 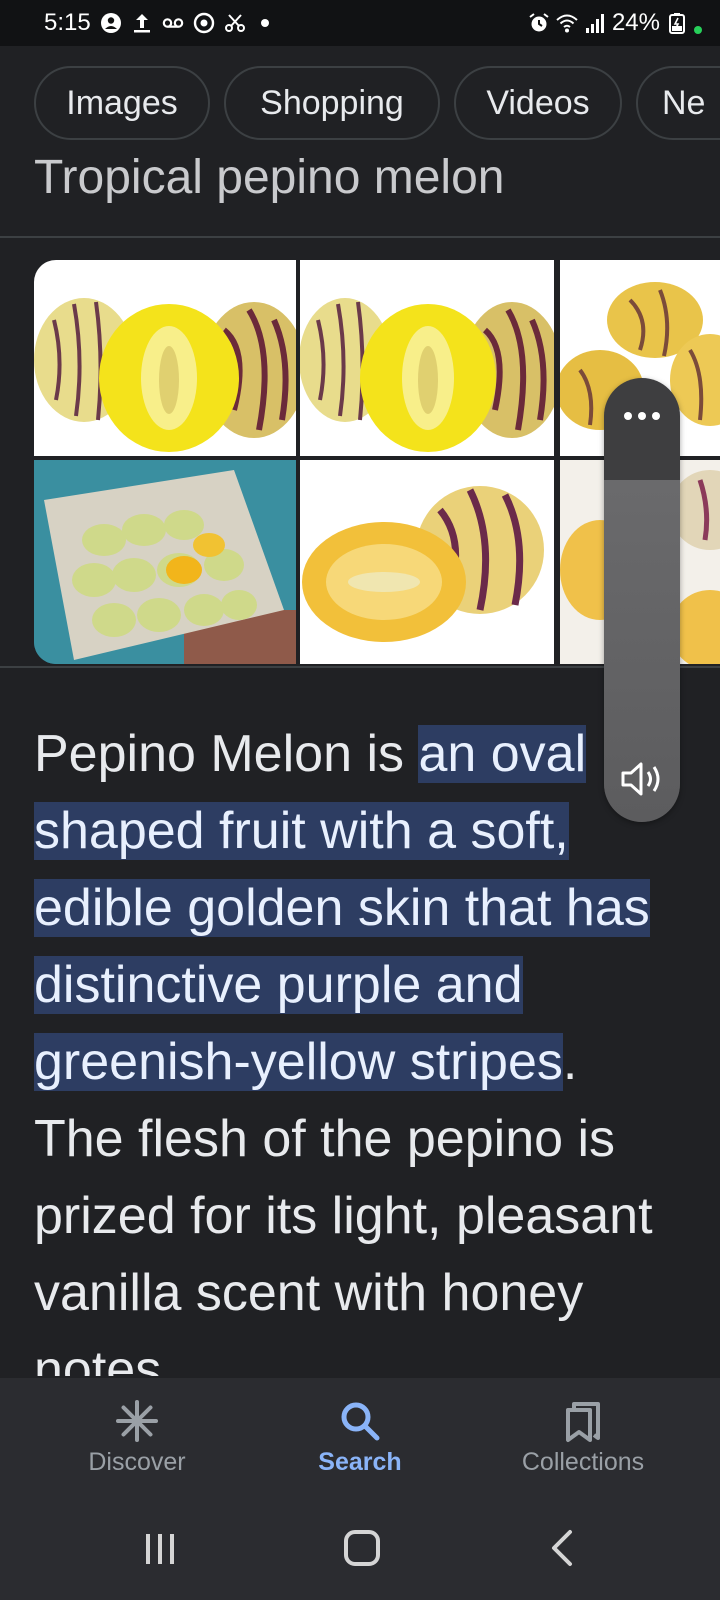 I want to click on chip-videos: Videos, so click(x=538, y=103).